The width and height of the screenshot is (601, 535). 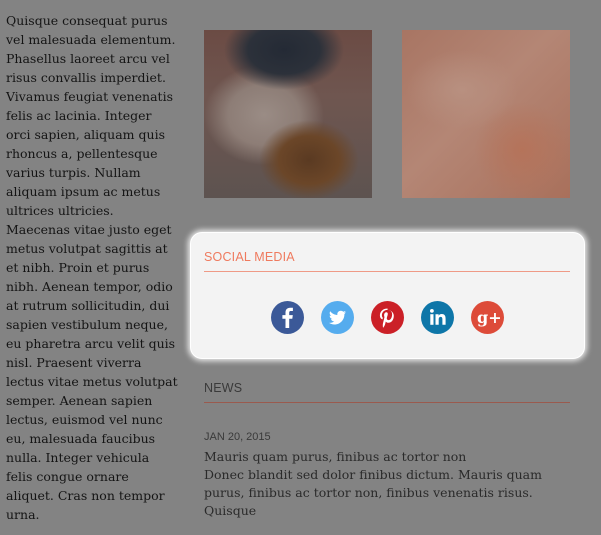 I want to click on news-date: JAN 20, 2015, so click(x=237, y=437).